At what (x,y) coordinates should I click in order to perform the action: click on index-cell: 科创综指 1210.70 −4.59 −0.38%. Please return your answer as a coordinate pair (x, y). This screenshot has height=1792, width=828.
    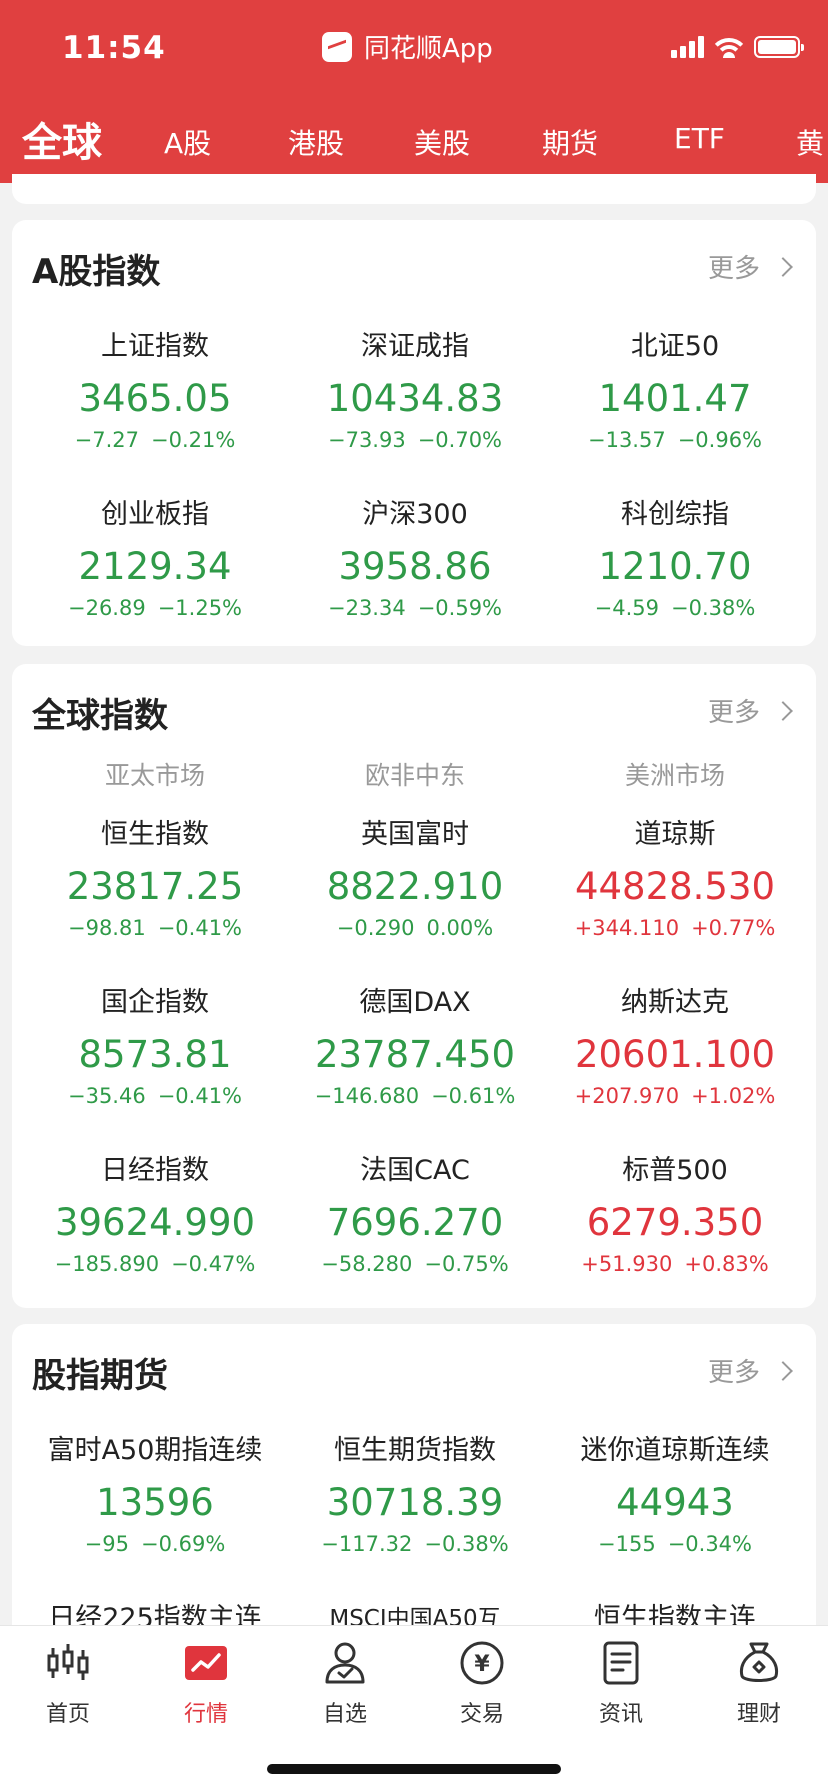
    Looking at the image, I should click on (675, 559).